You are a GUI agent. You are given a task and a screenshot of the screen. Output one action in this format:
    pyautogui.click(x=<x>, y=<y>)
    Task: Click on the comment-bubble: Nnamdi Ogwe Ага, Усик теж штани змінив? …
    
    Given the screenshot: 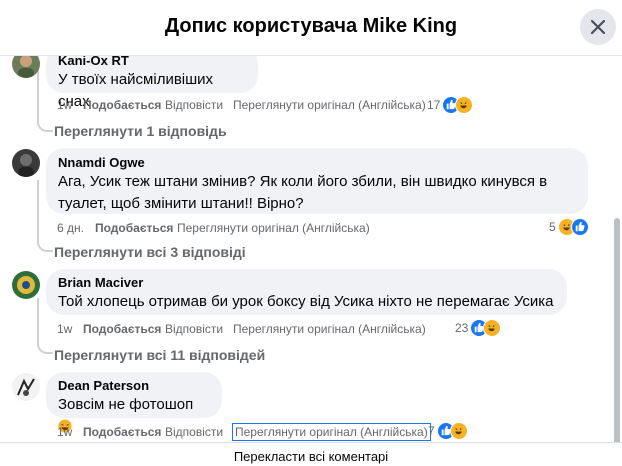 What is the action you would take?
    pyautogui.click(x=317, y=181)
    